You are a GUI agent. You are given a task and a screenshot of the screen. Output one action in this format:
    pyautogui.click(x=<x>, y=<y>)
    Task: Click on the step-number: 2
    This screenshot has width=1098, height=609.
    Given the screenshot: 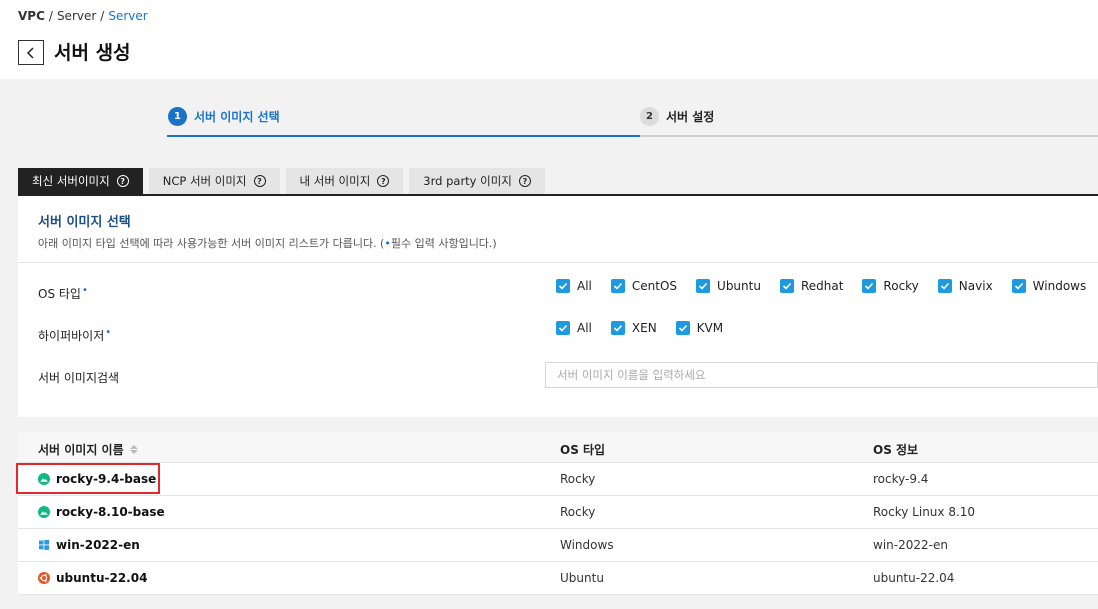 What is the action you would take?
    pyautogui.click(x=649, y=116)
    